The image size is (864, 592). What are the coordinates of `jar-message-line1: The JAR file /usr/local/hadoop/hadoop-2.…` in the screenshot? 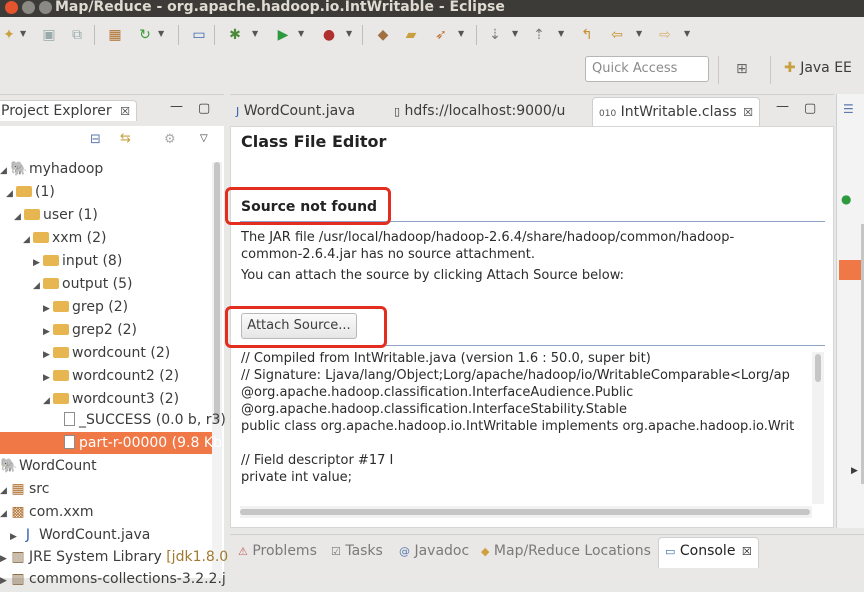 It's located at (488, 237).